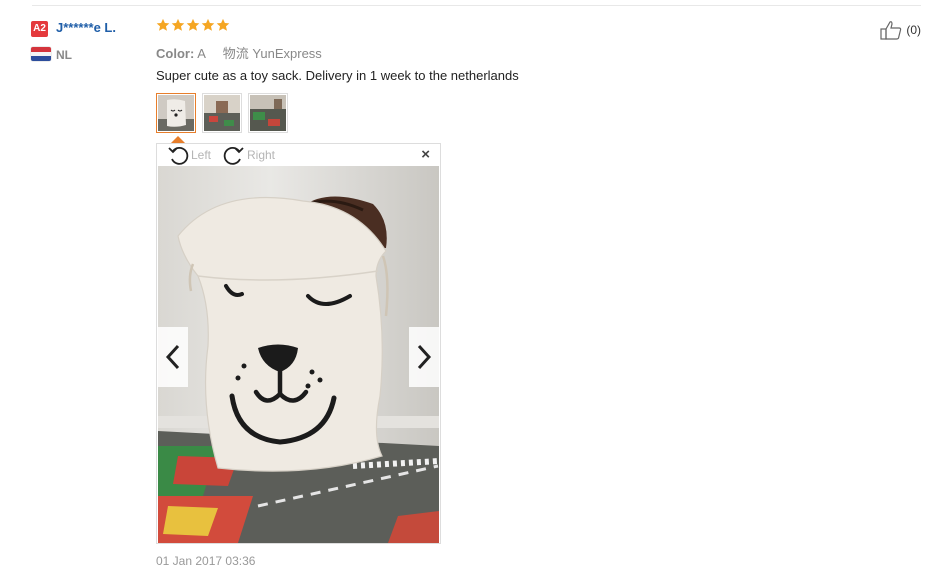 This screenshot has width=945, height=584. I want to click on thumbs-up-icon, so click(891, 30).